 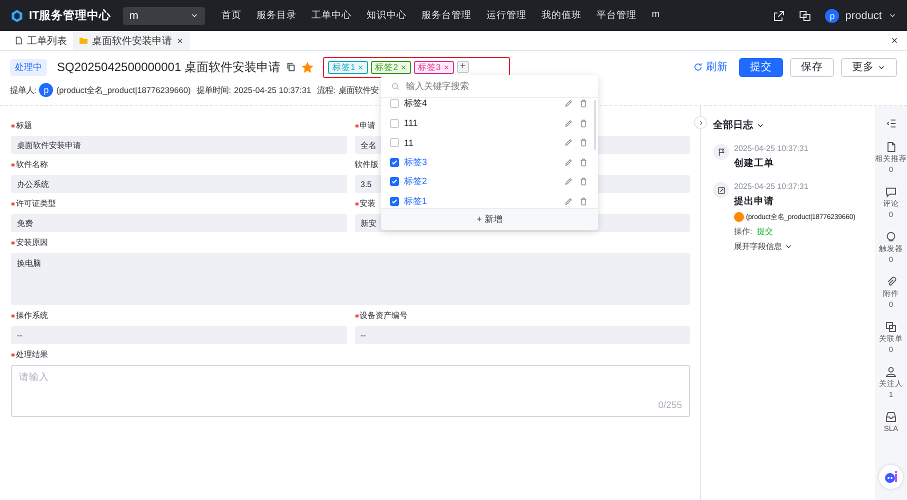 I want to click on collapse-list-icon, so click(x=891, y=123).